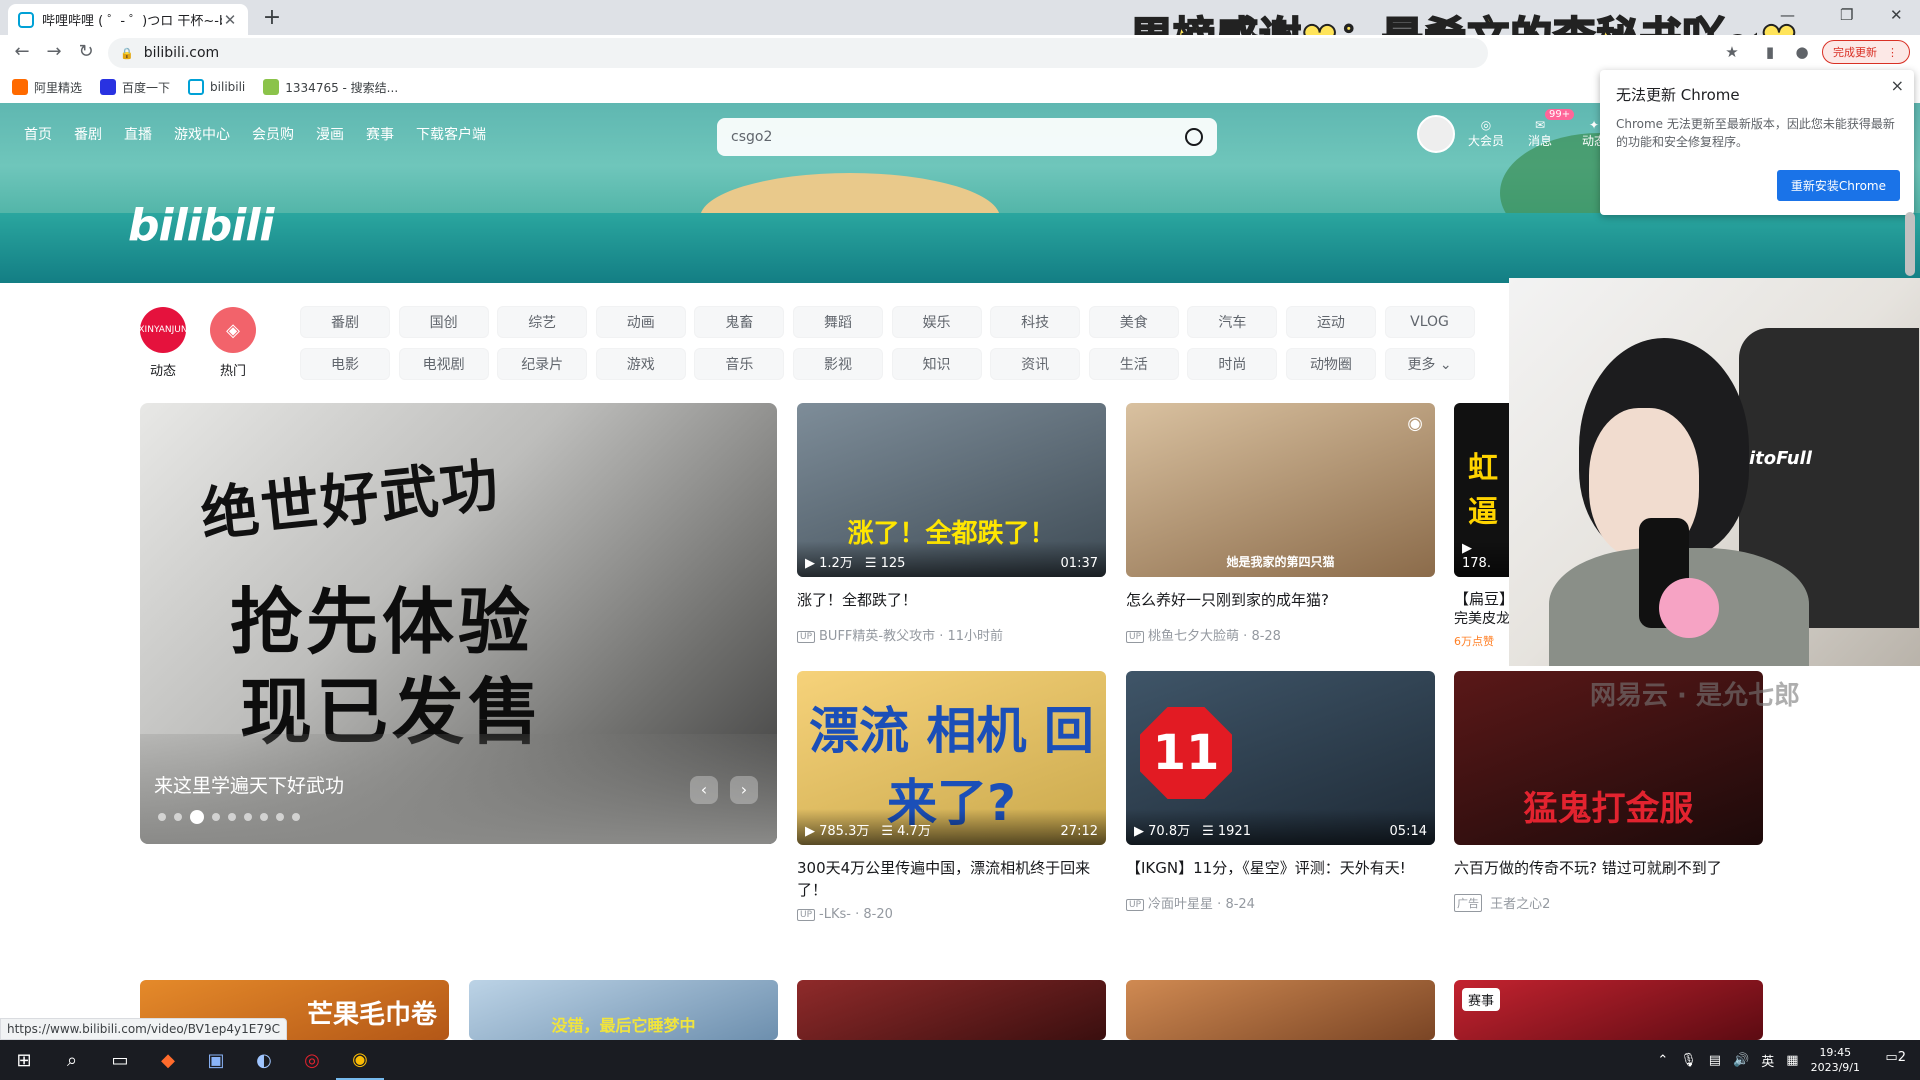 Image resolution: width=1920 pixels, height=1080 pixels. Describe the element at coordinates (1280, 600) in the screenshot. I see `video-title: 怎么养好一只刚到家的成年猫?` at that location.